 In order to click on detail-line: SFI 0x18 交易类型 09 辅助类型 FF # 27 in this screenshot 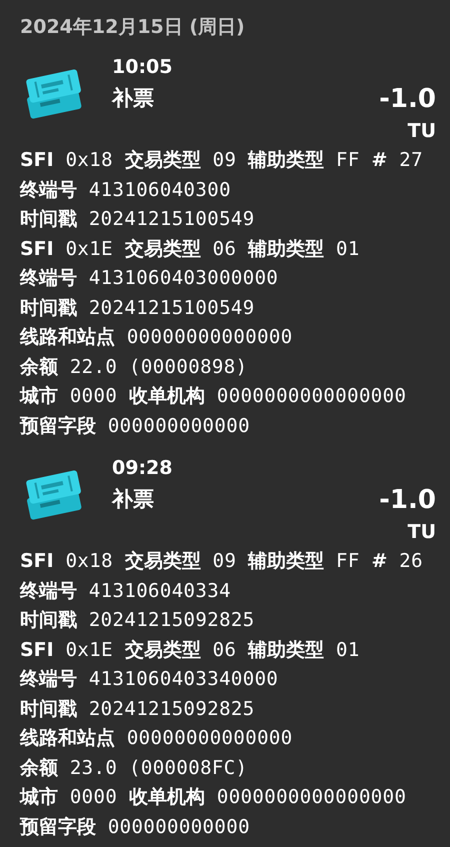, I will do `click(221, 160)`.